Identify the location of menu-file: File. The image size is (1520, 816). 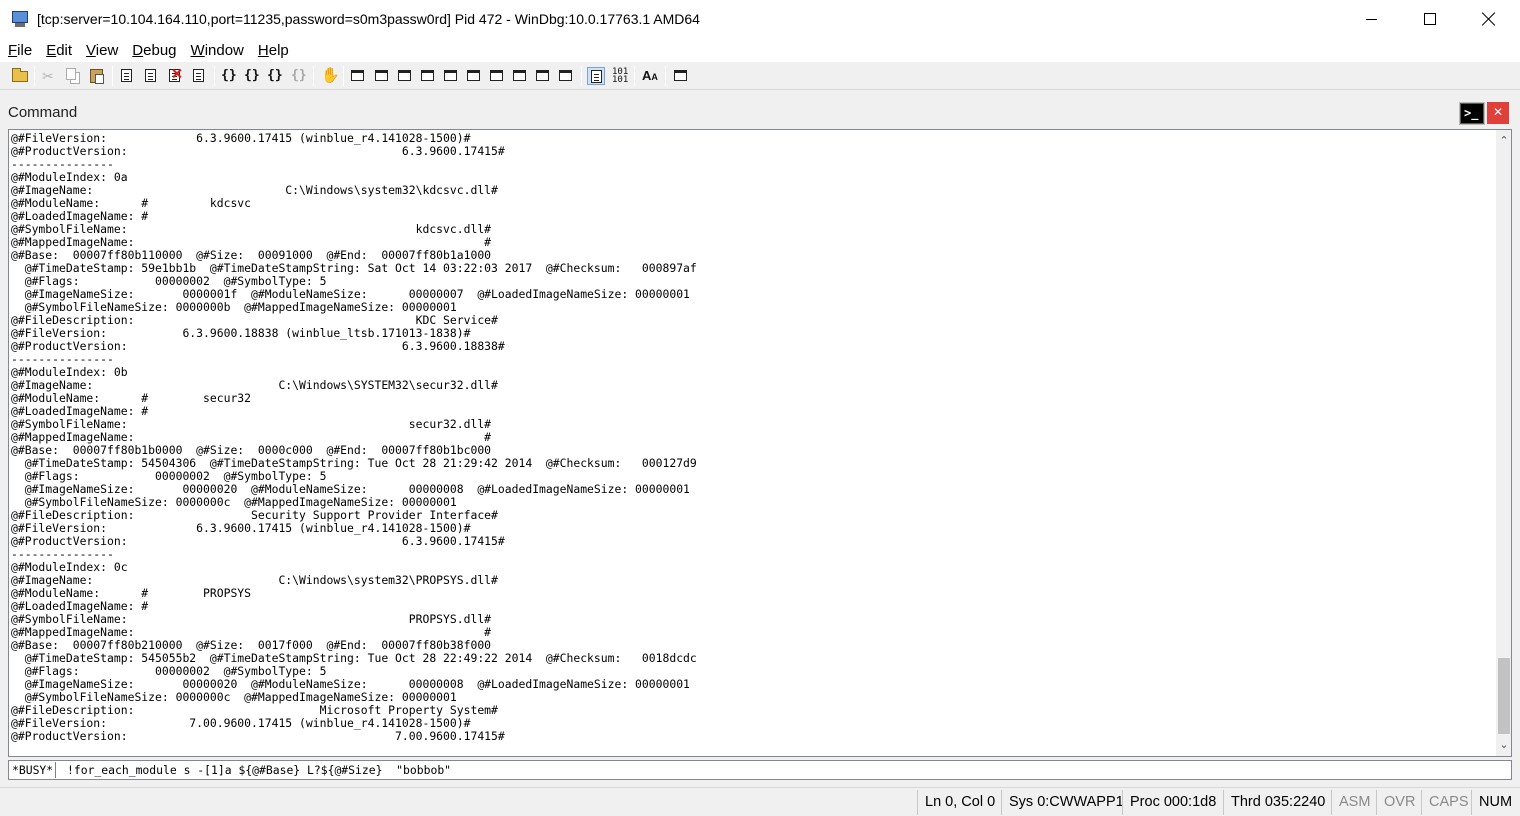
(20, 50).